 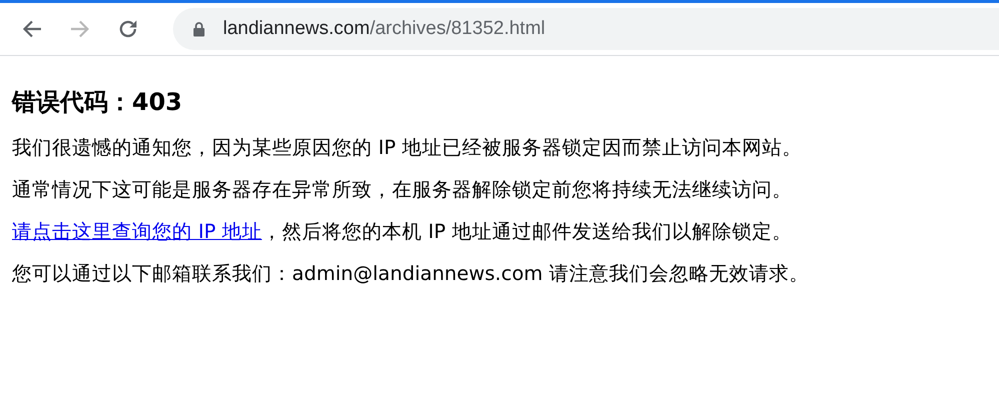 I want to click on address-bar: landiannews.com/archives/81352.html, so click(x=586, y=29).